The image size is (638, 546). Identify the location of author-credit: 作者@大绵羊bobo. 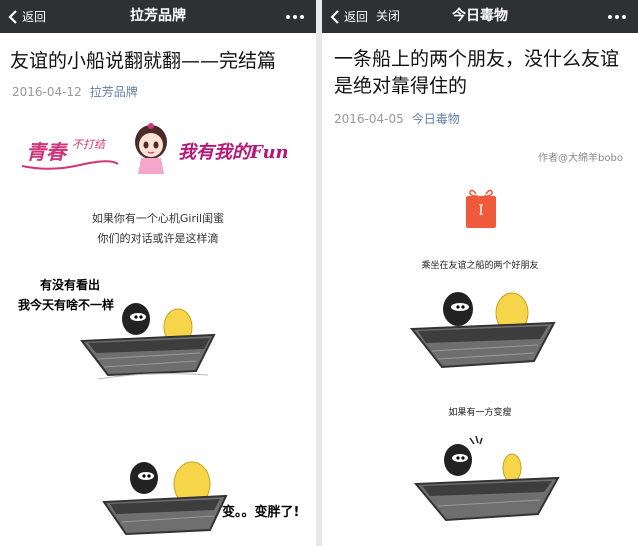
(580, 158).